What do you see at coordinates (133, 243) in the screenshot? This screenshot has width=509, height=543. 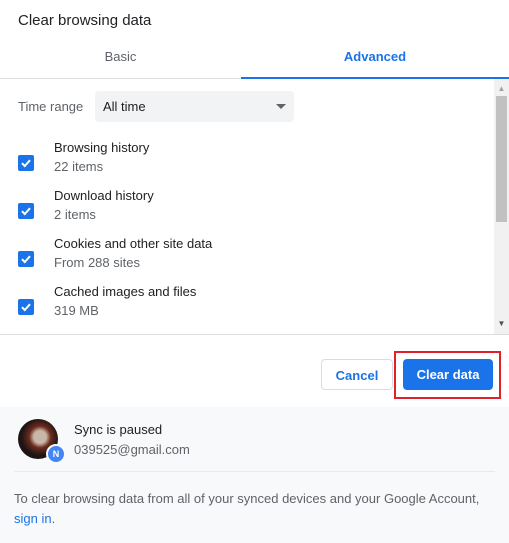 I see `option-label: Cookies and other site data` at bounding box center [133, 243].